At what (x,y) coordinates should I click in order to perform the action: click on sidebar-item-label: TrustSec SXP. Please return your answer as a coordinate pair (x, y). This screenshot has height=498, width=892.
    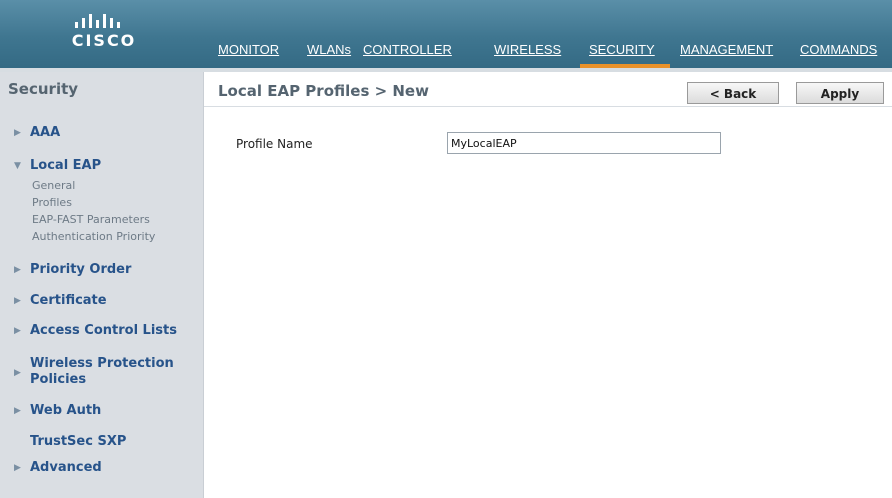
    Looking at the image, I should click on (78, 441).